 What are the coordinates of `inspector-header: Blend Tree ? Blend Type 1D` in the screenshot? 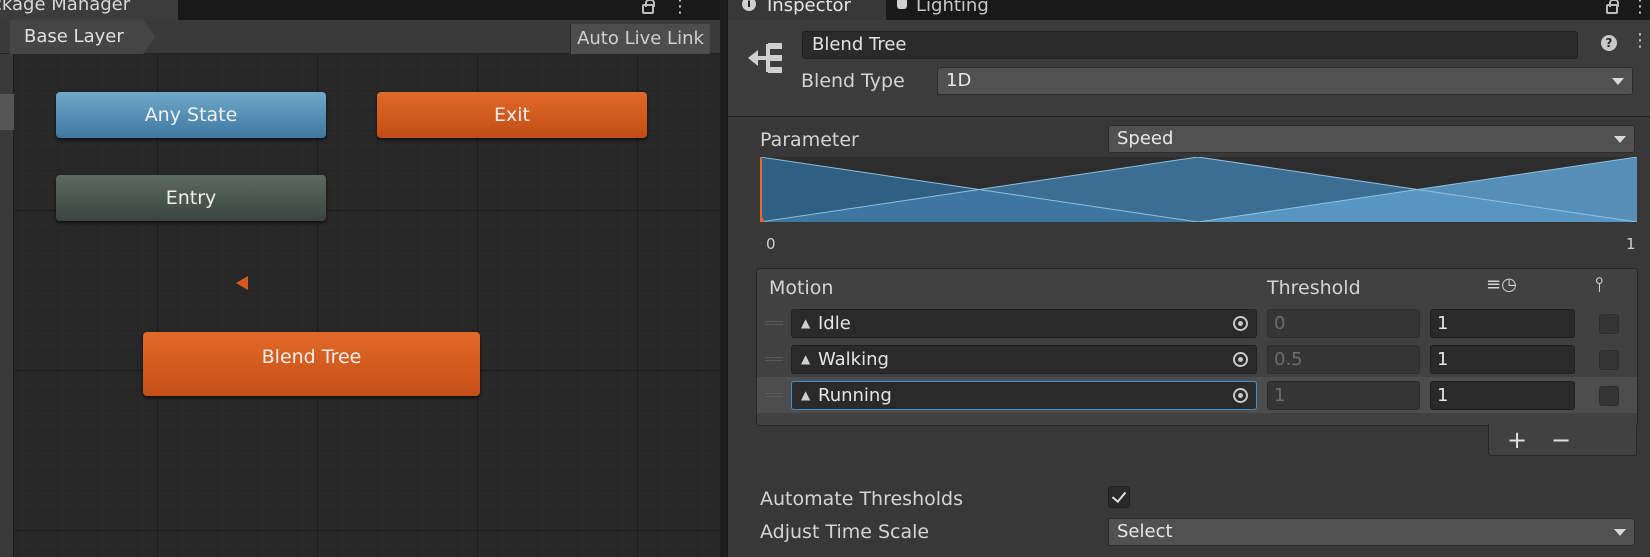 It's located at (1189, 68).